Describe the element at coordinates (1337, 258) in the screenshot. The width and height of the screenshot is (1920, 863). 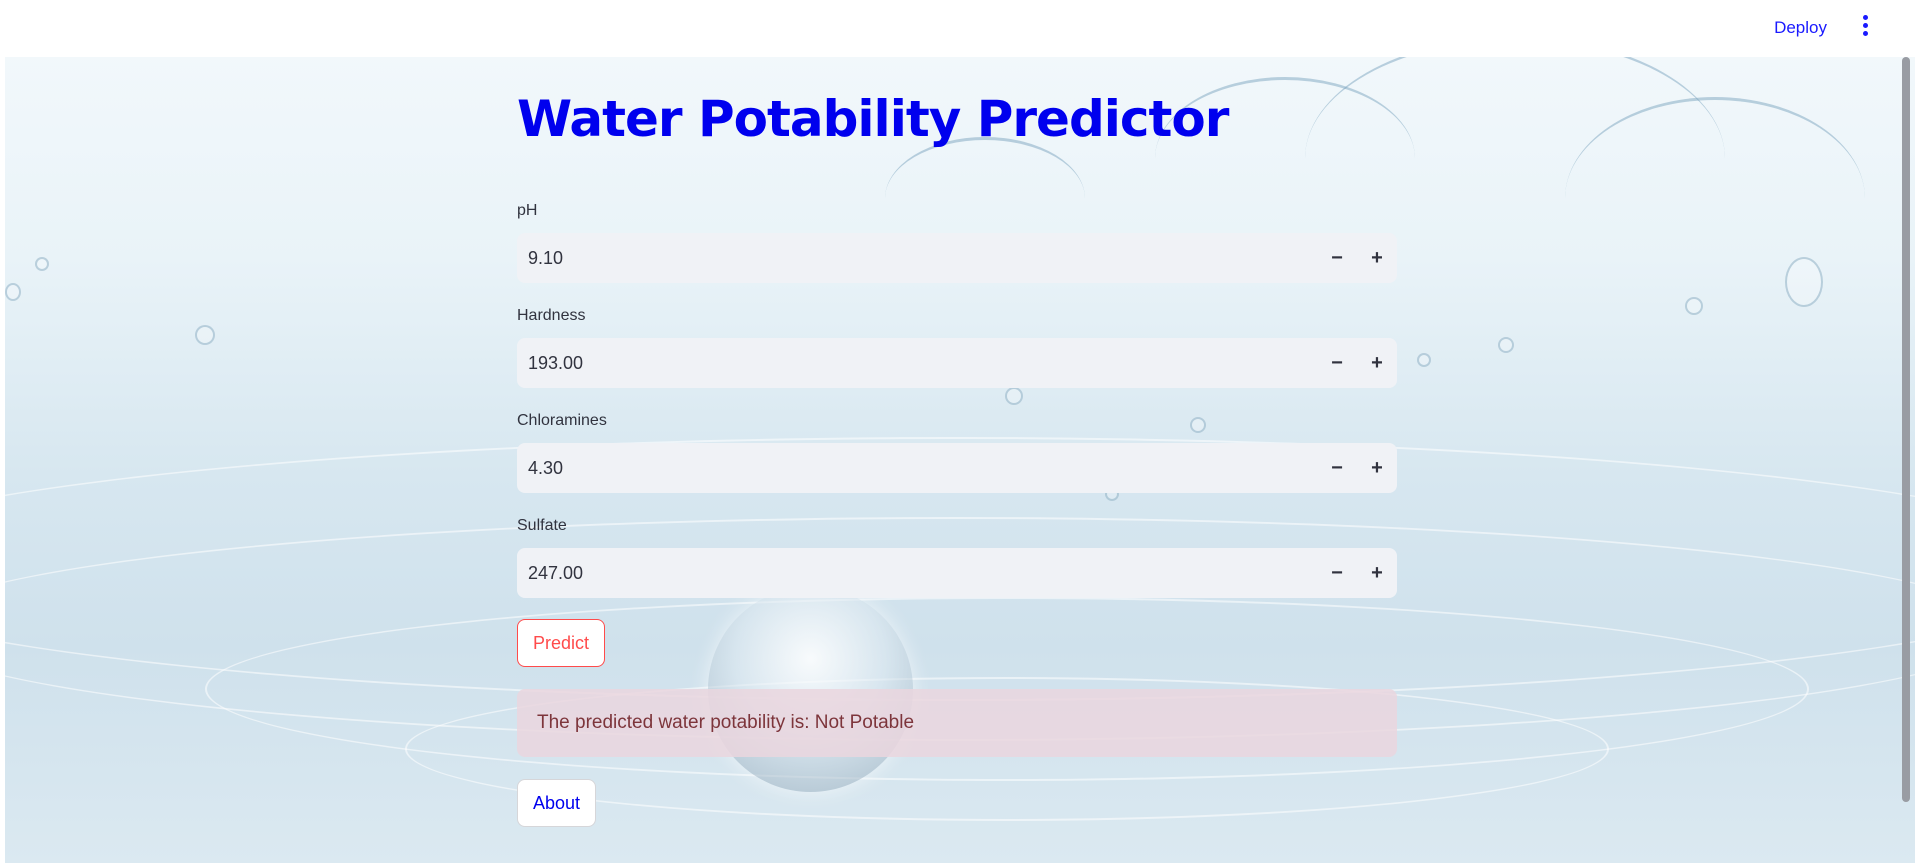
I see `ph-decrement-button: −` at that location.